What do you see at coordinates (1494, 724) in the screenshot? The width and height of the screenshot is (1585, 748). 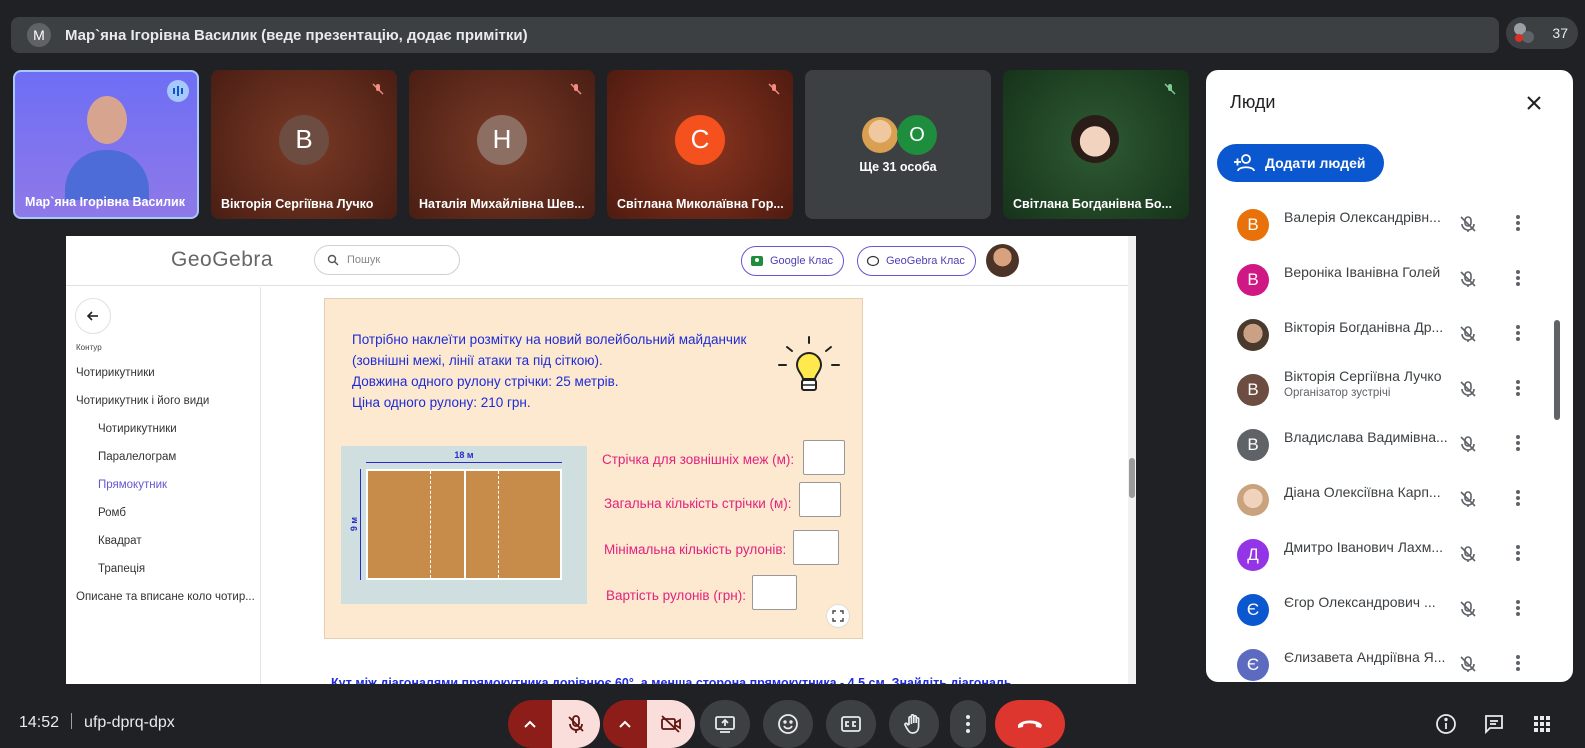 I see `chat-button` at bounding box center [1494, 724].